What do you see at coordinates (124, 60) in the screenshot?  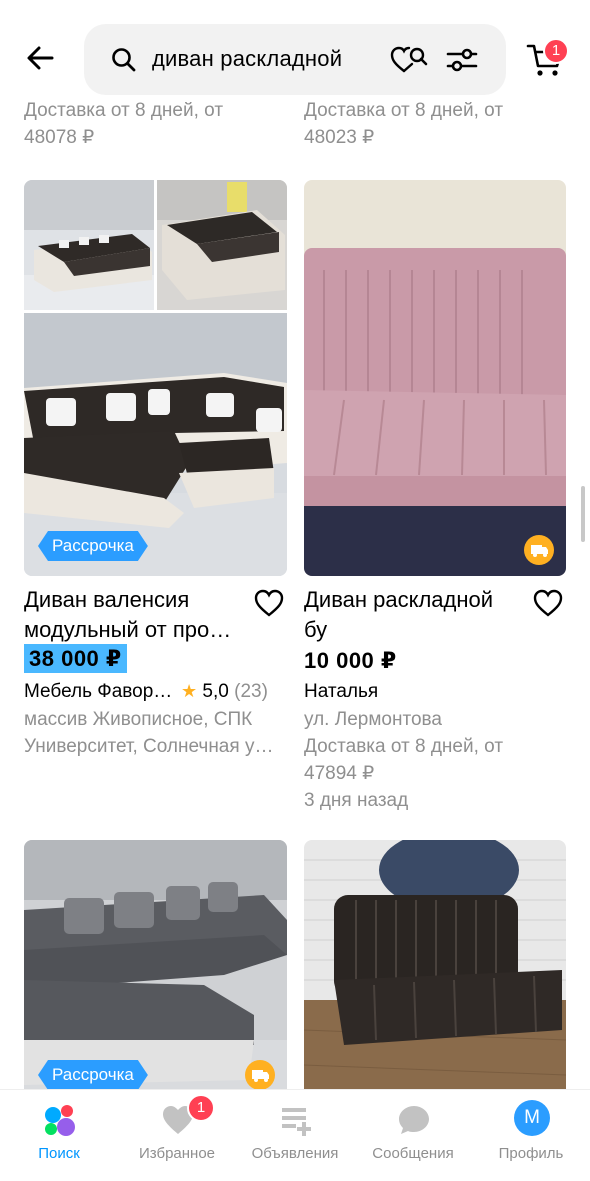 I see `search-icon` at bounding box center [124, 60].